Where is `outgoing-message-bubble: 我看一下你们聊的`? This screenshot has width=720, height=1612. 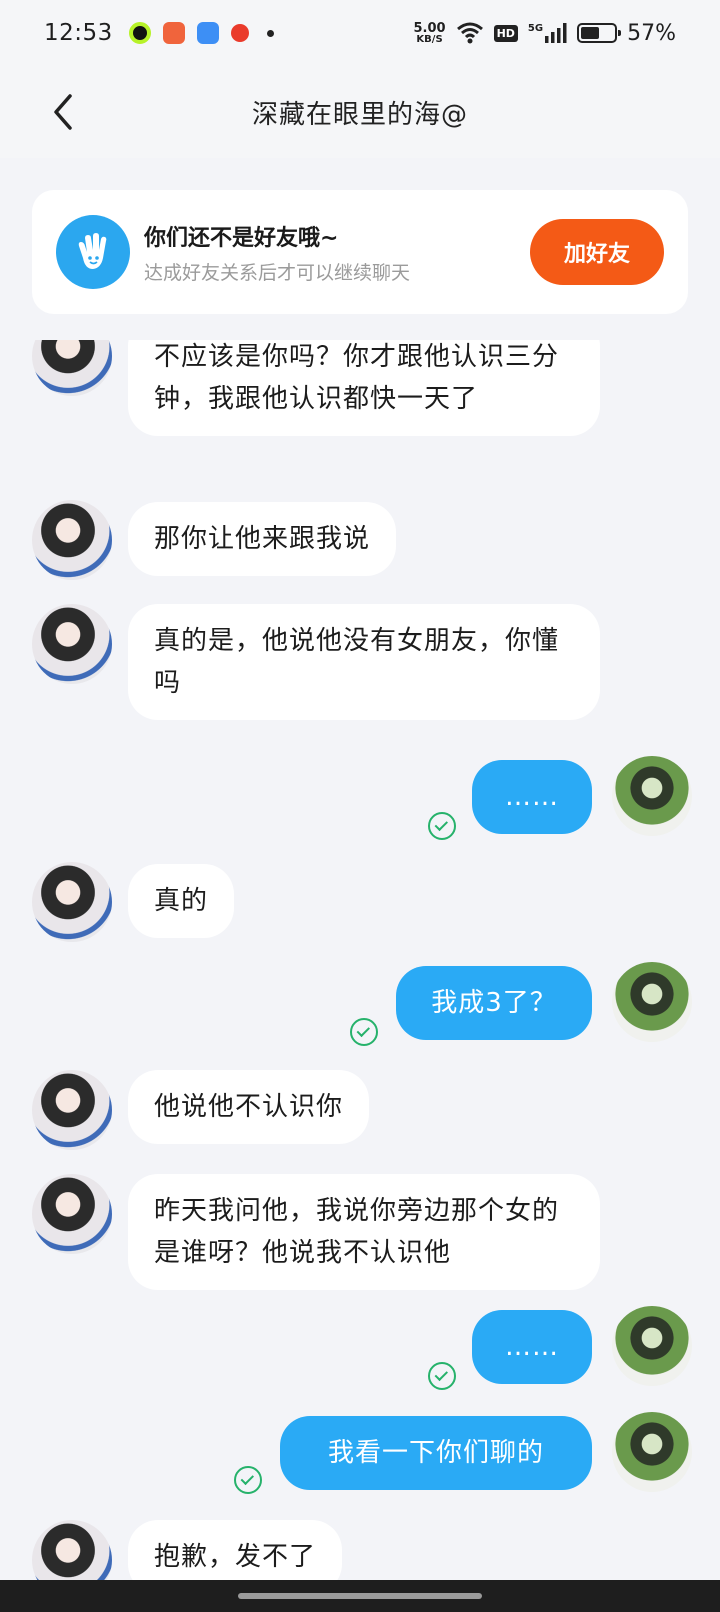
outgoing-message-bubble: 我看一下你们聊的 is located at coordinates (436, 1453).